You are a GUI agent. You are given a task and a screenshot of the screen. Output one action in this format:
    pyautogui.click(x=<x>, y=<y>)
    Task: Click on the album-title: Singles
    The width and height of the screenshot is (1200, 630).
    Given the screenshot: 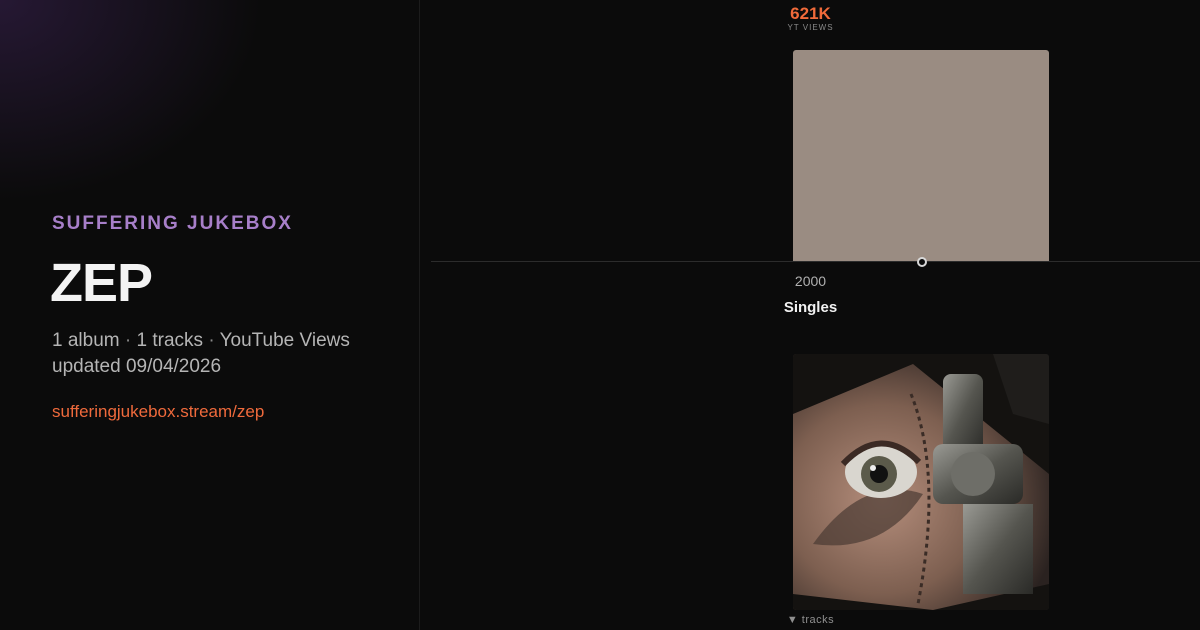 What is the action you would take?
    pyautogui.click(x=810, y=307)
    